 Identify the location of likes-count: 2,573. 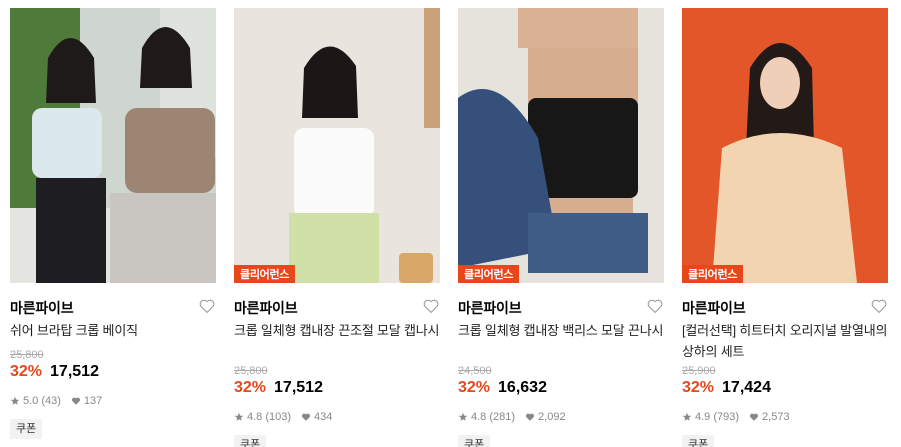
(776, 417).